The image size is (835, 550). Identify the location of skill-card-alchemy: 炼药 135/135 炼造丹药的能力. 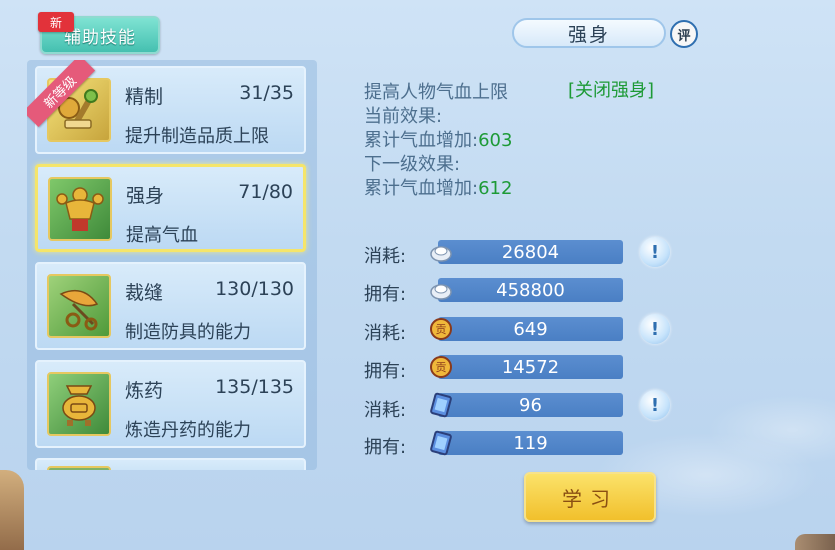
(170, 404).